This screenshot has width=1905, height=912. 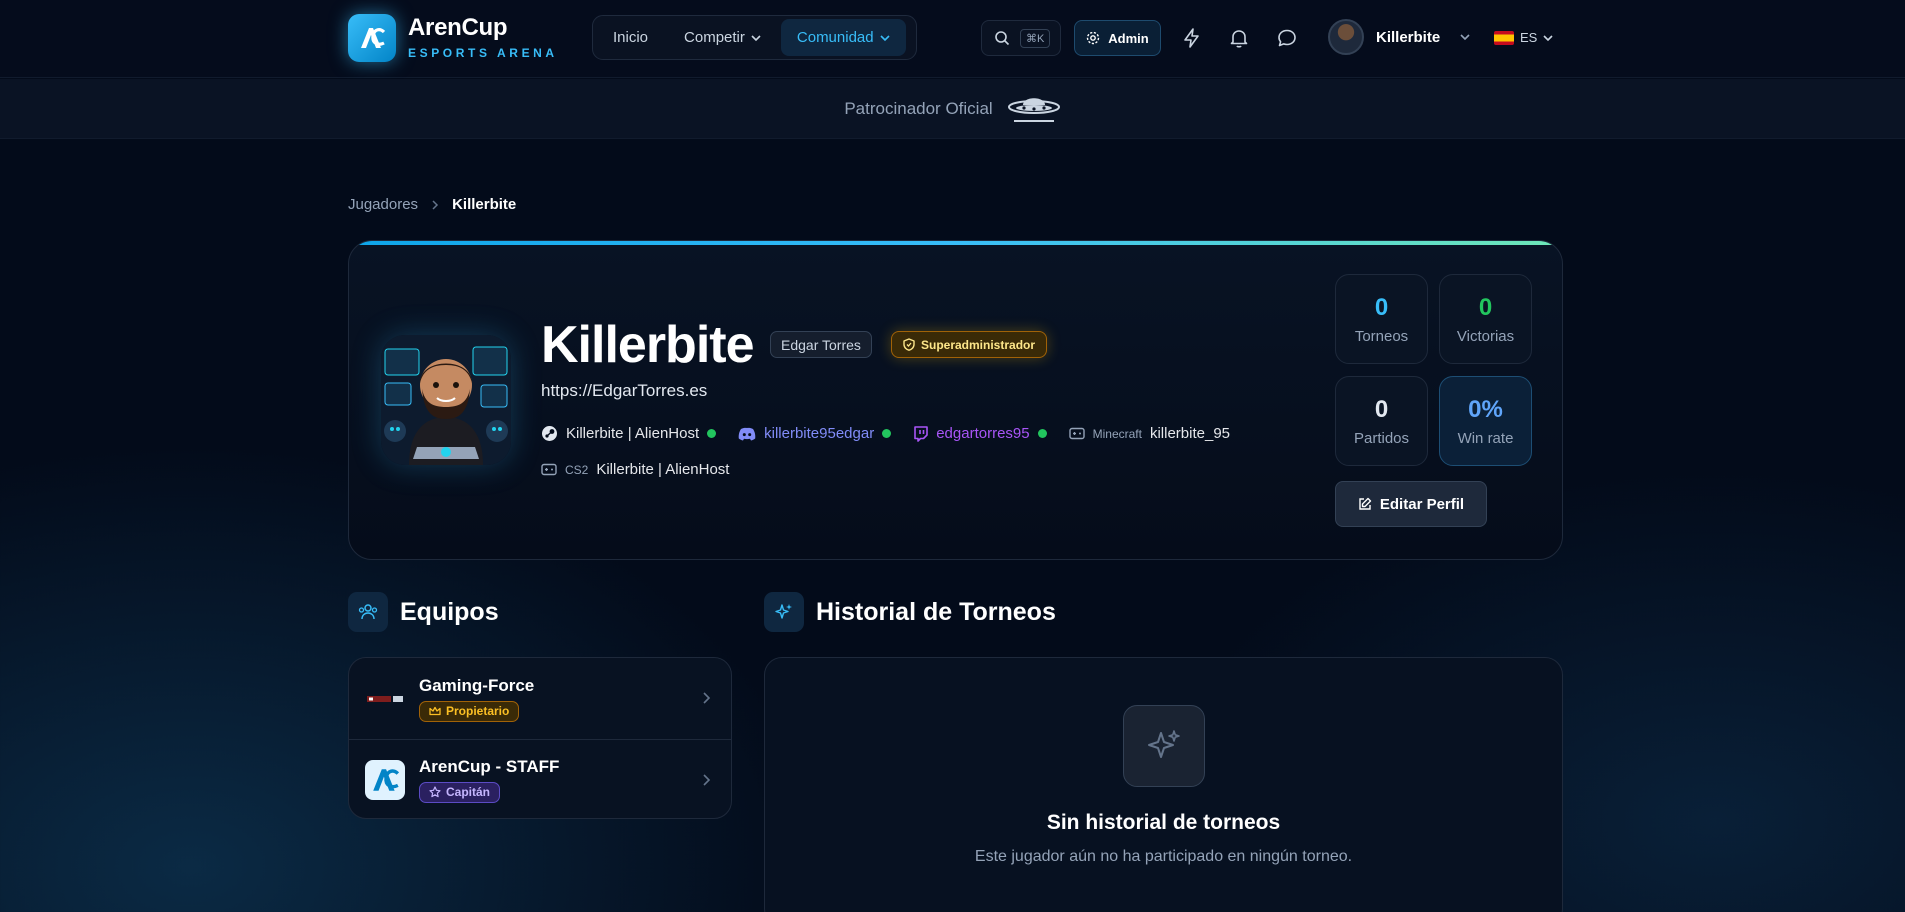 What do you see at coordinates (372, 38) in the screenshot?
I see `brand-logo` at bounding box center [372, 38].